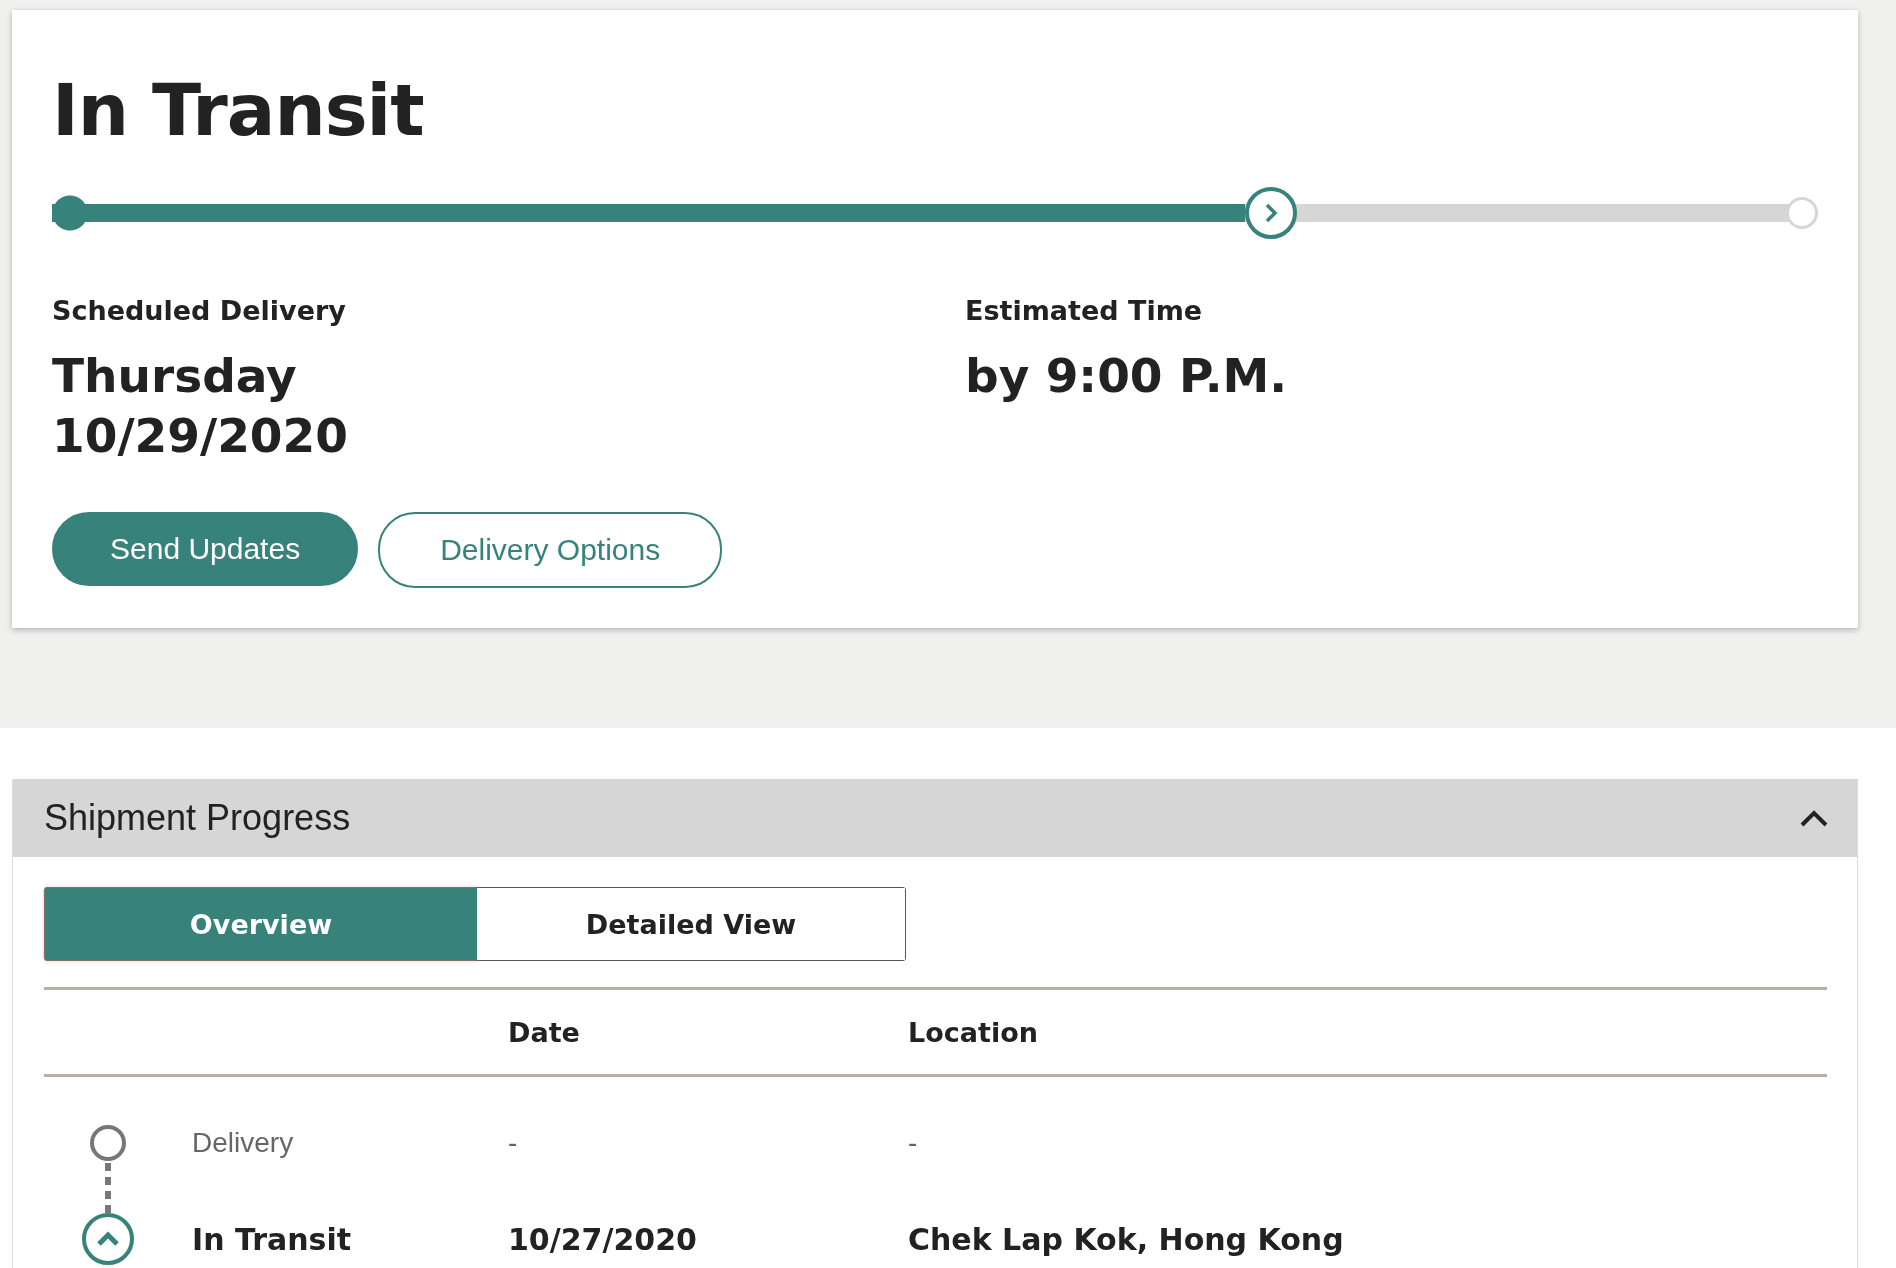  Describe the element at coordinates (243, 1143) in the screenshot. I see `event-name: Delivery` at that location.